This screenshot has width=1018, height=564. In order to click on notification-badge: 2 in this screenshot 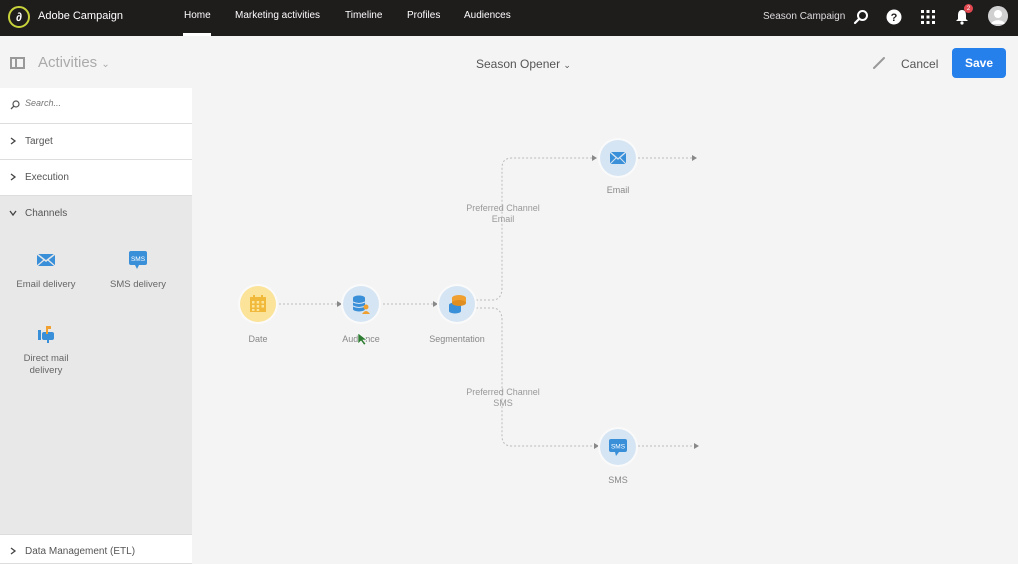, I will do `click(968, 8)`.